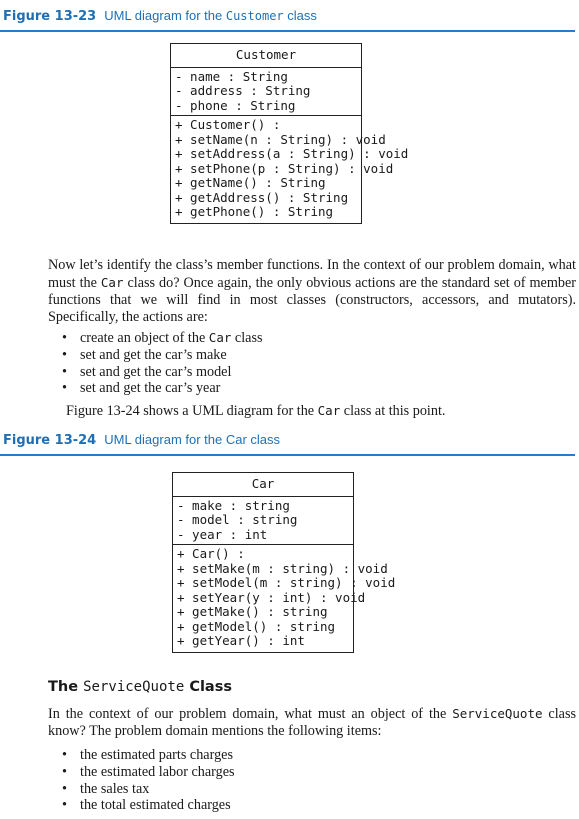 The height and width of the screenshot is (819, 579). Describe the element at coordinates (157, 771) in the screenshot. I see `list-item-text: the estimated labor charges` at that location.